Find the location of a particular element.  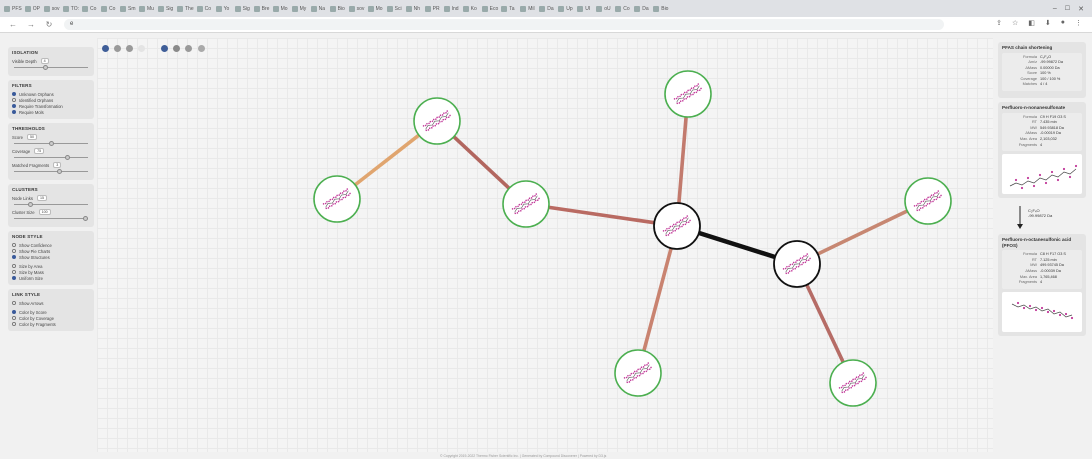

option-label: Identified Orphans is located at coordinates (36, 100).